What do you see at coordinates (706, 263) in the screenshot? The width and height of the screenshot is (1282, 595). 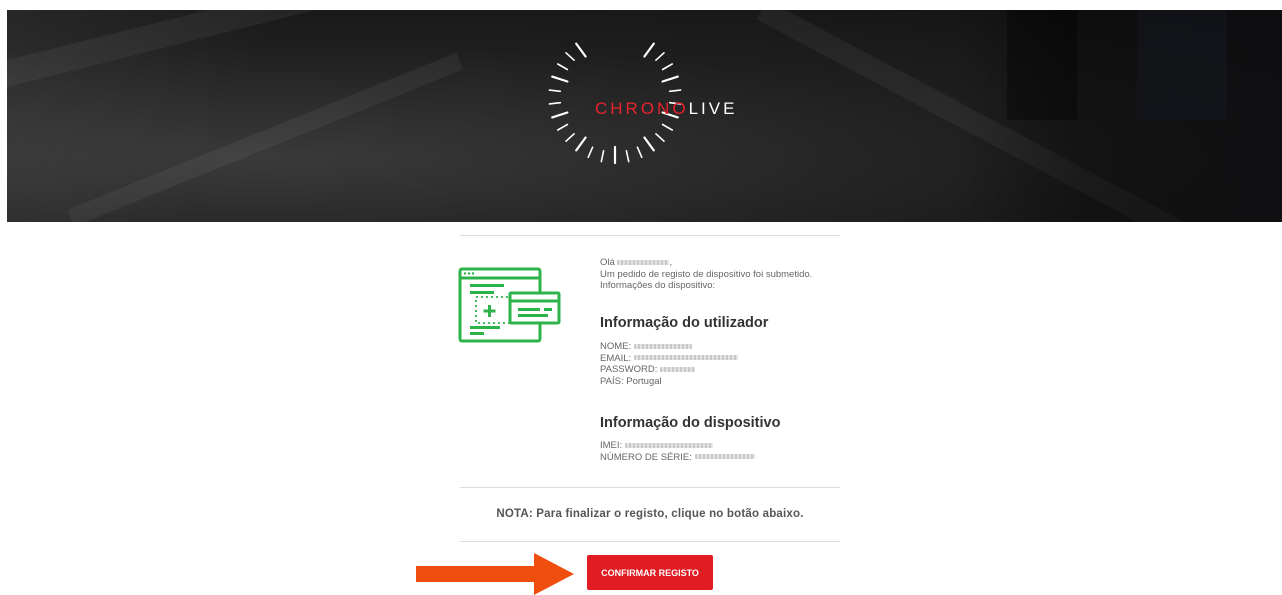 I see `greeting-line: Olá ,` at bounding box center [706, 263].